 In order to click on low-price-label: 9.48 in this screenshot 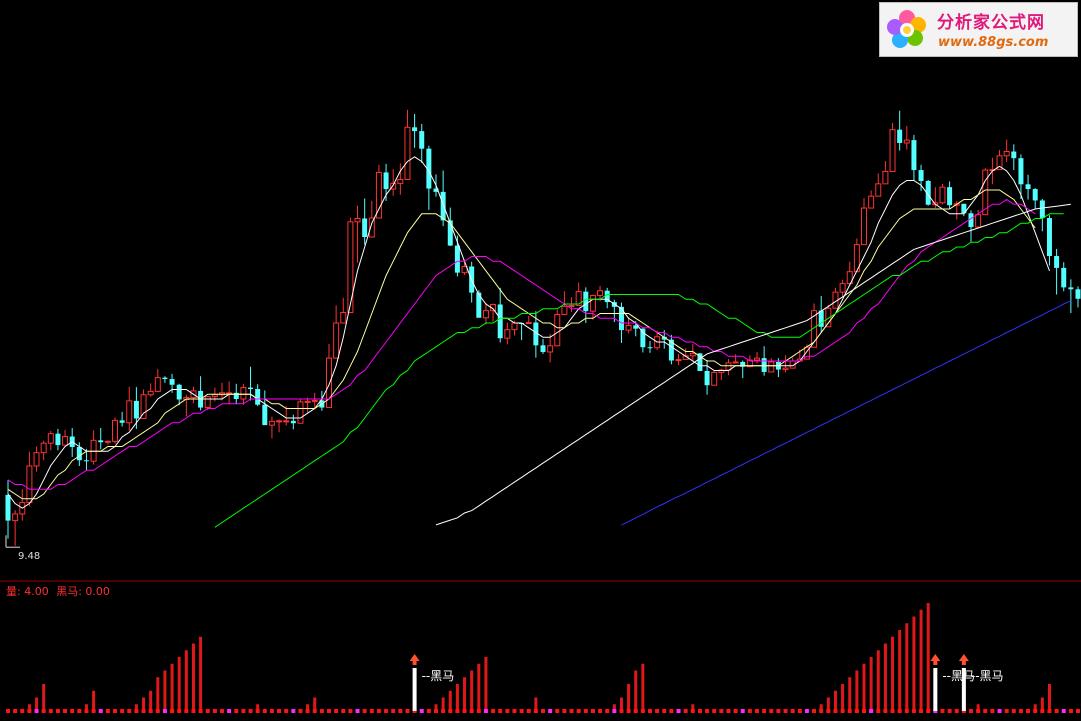, I will do `click(29, 556)`.